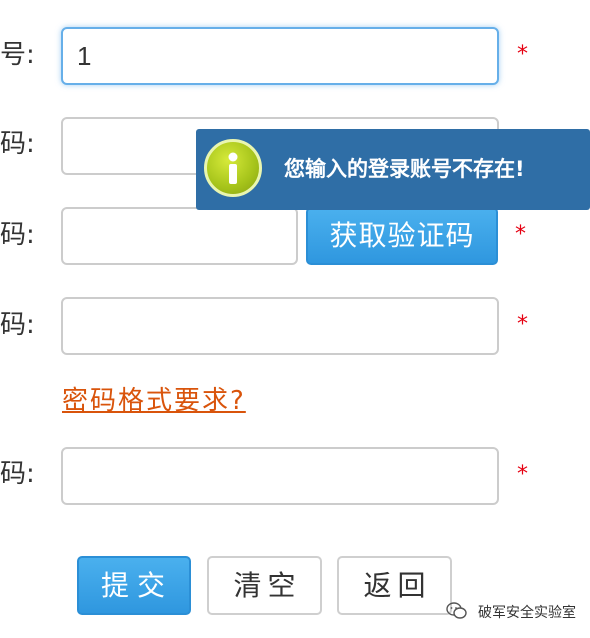 This screenshot has width=590, height=638. What do you see at coordinates (520, 234) in the screenshot?
I see `verify-required-mark: *` at bounding box center [520, 234].